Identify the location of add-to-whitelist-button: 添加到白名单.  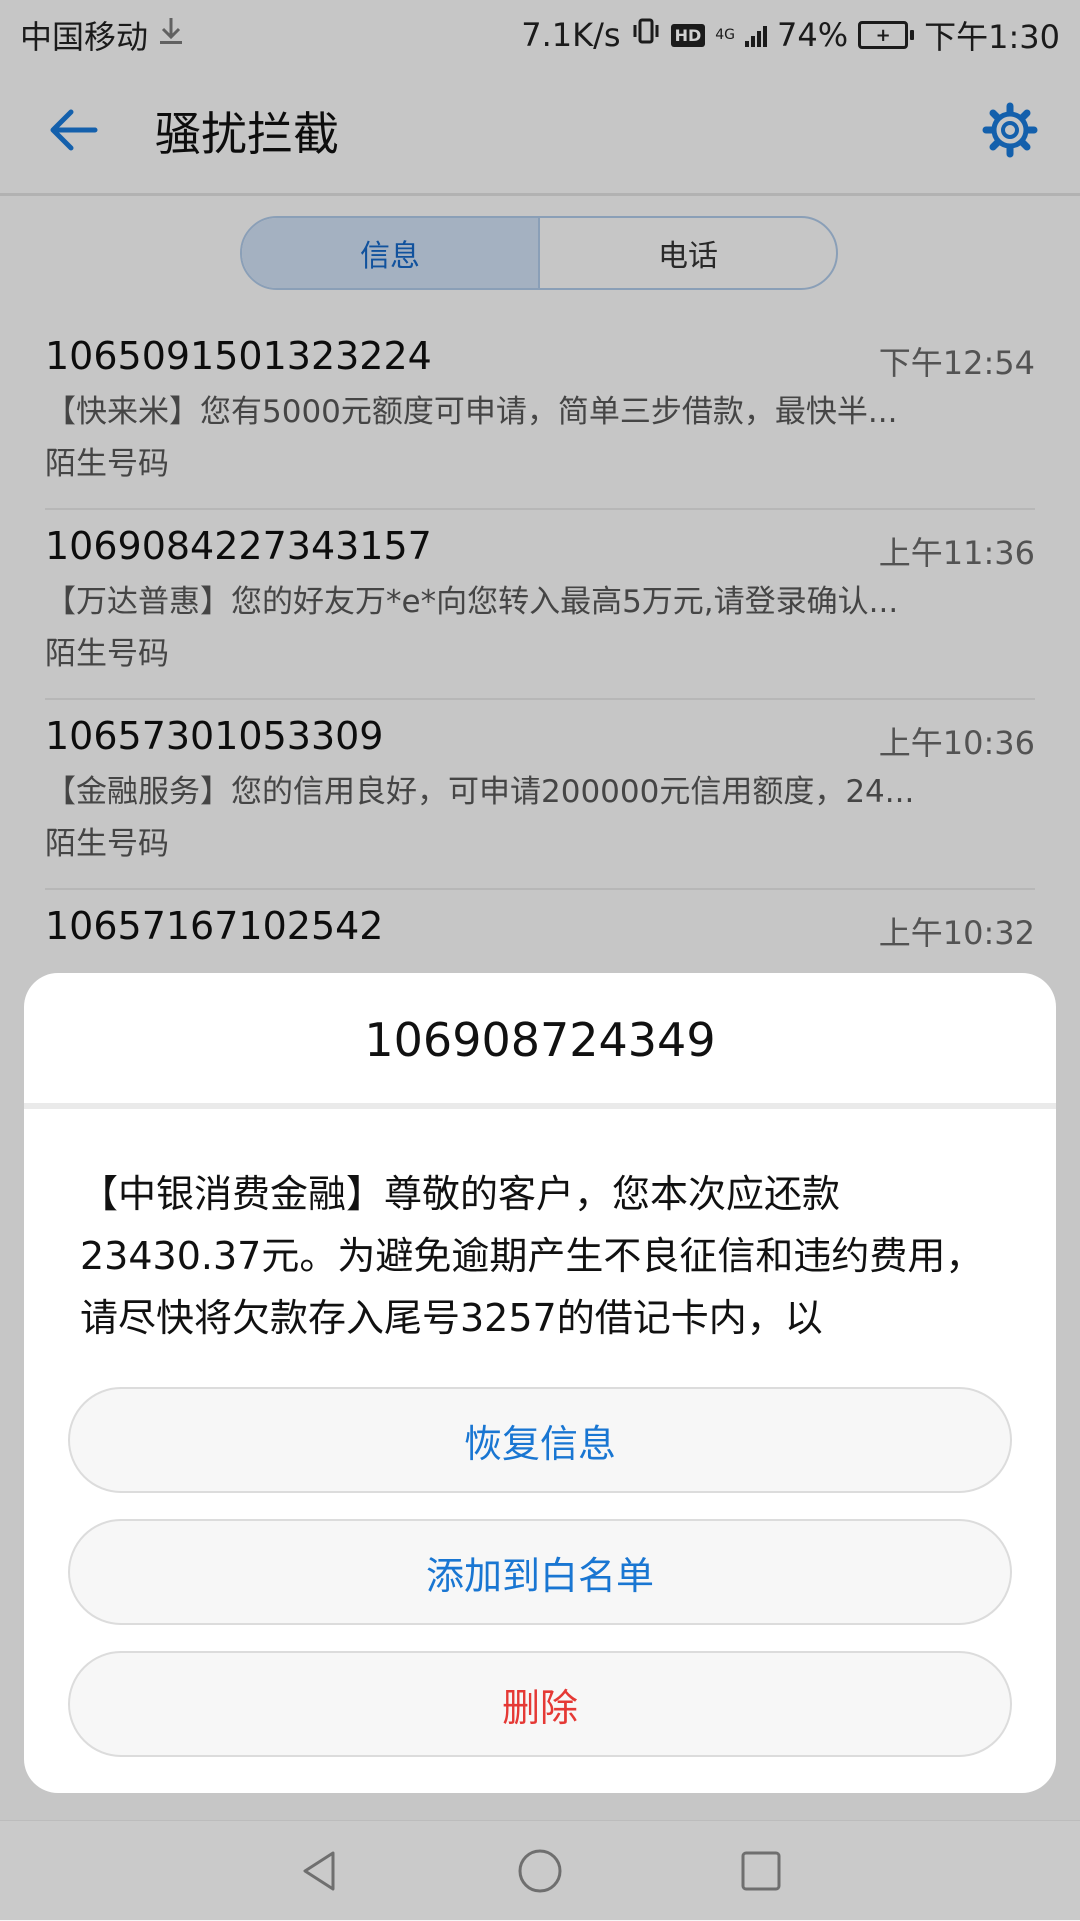
(540, 1572).